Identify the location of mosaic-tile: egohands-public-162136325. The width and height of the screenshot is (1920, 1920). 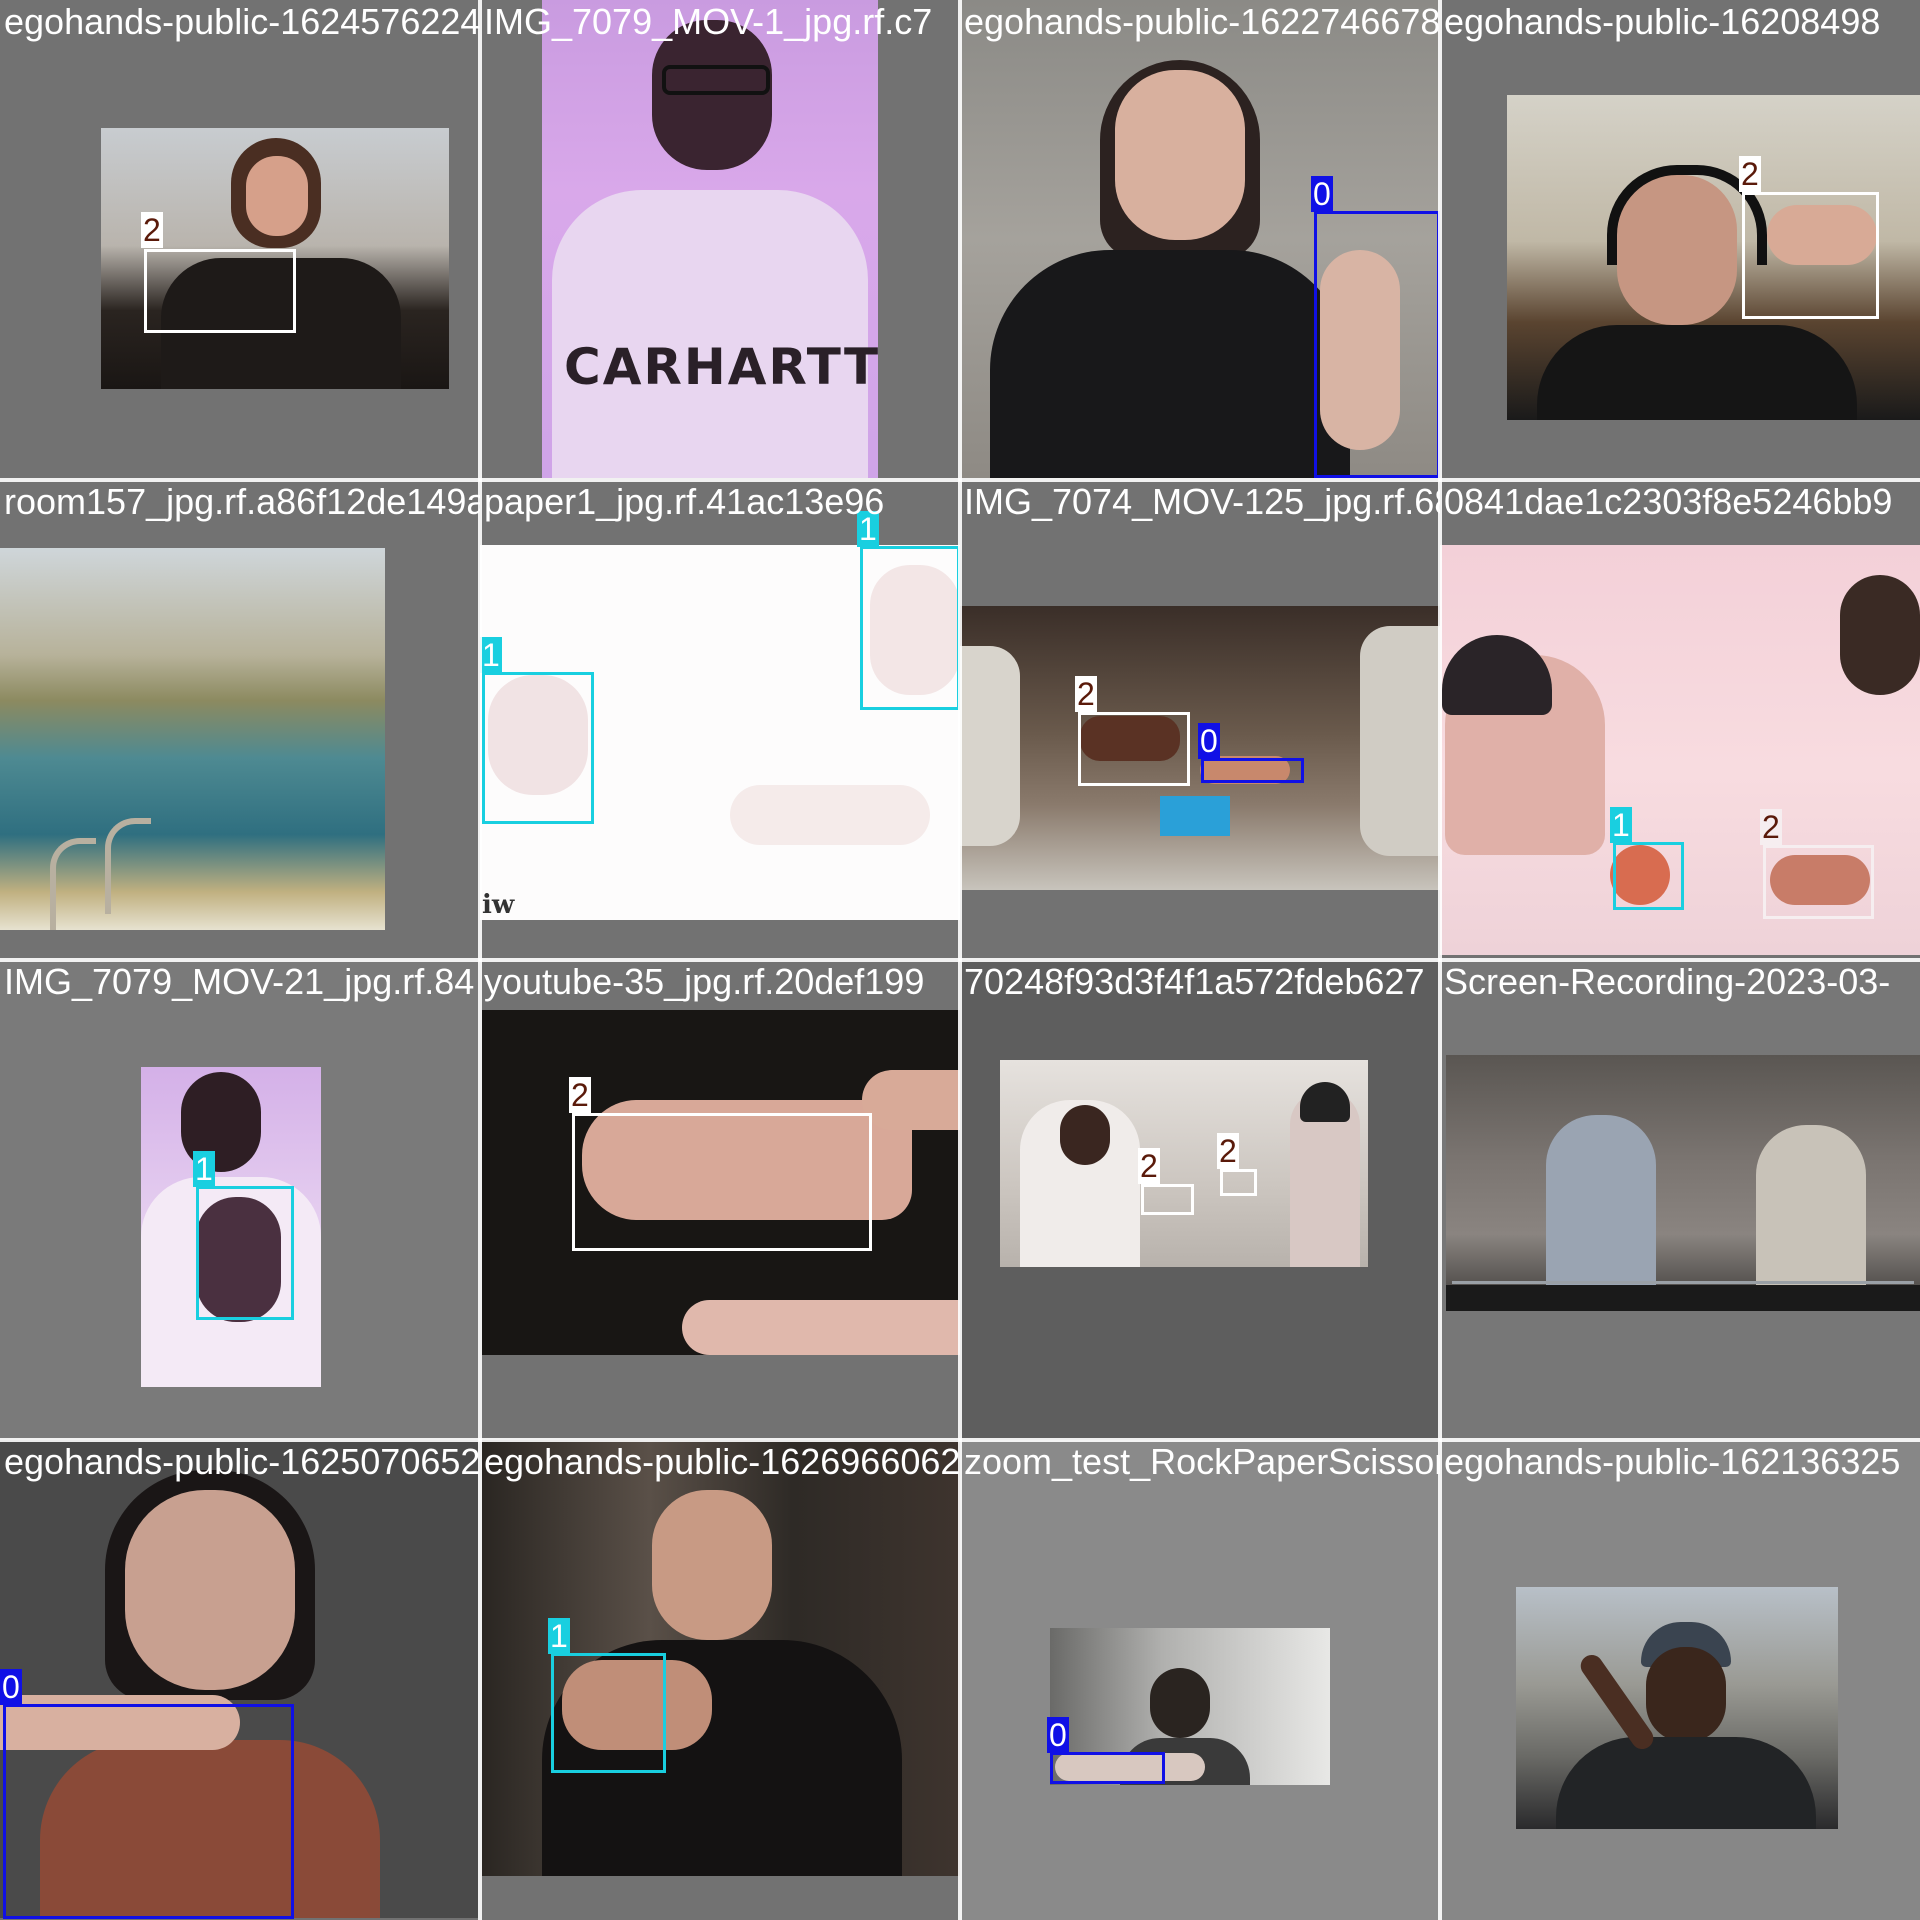
(1680, 1680).